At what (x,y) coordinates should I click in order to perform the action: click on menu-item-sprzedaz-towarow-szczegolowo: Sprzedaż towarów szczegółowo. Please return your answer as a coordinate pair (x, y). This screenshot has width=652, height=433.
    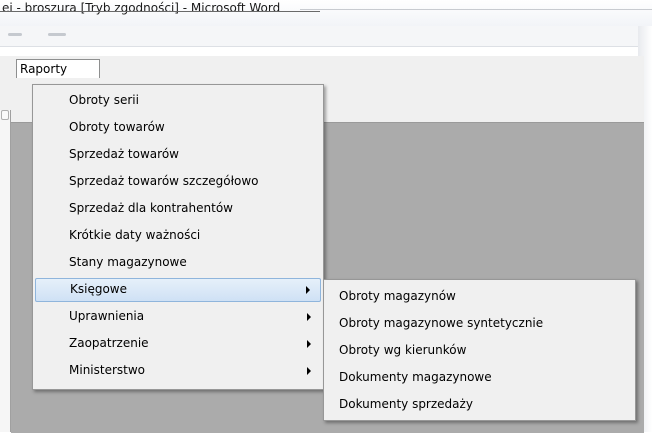
    Looking at the image, I should click on (178, 182).